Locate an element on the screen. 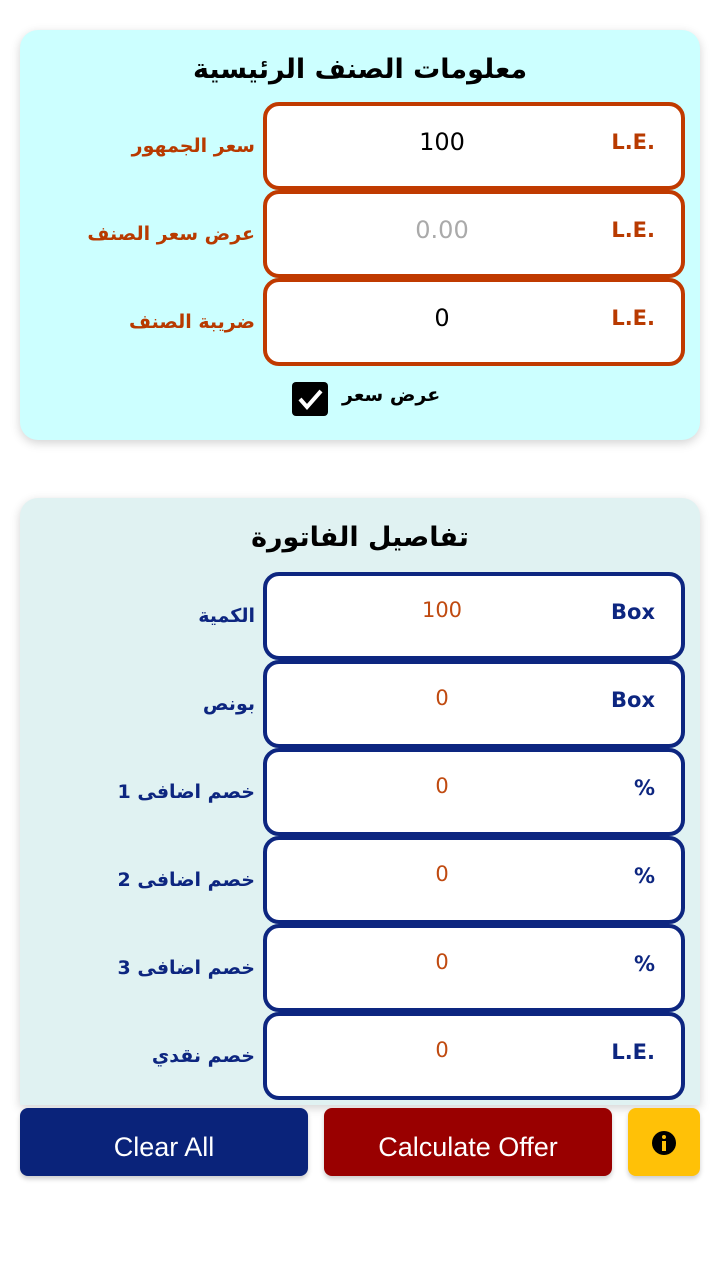 The width and height of the screenshot is (720, 1280). field-row: بونص 0 Box is located at coordinates (360, 704).